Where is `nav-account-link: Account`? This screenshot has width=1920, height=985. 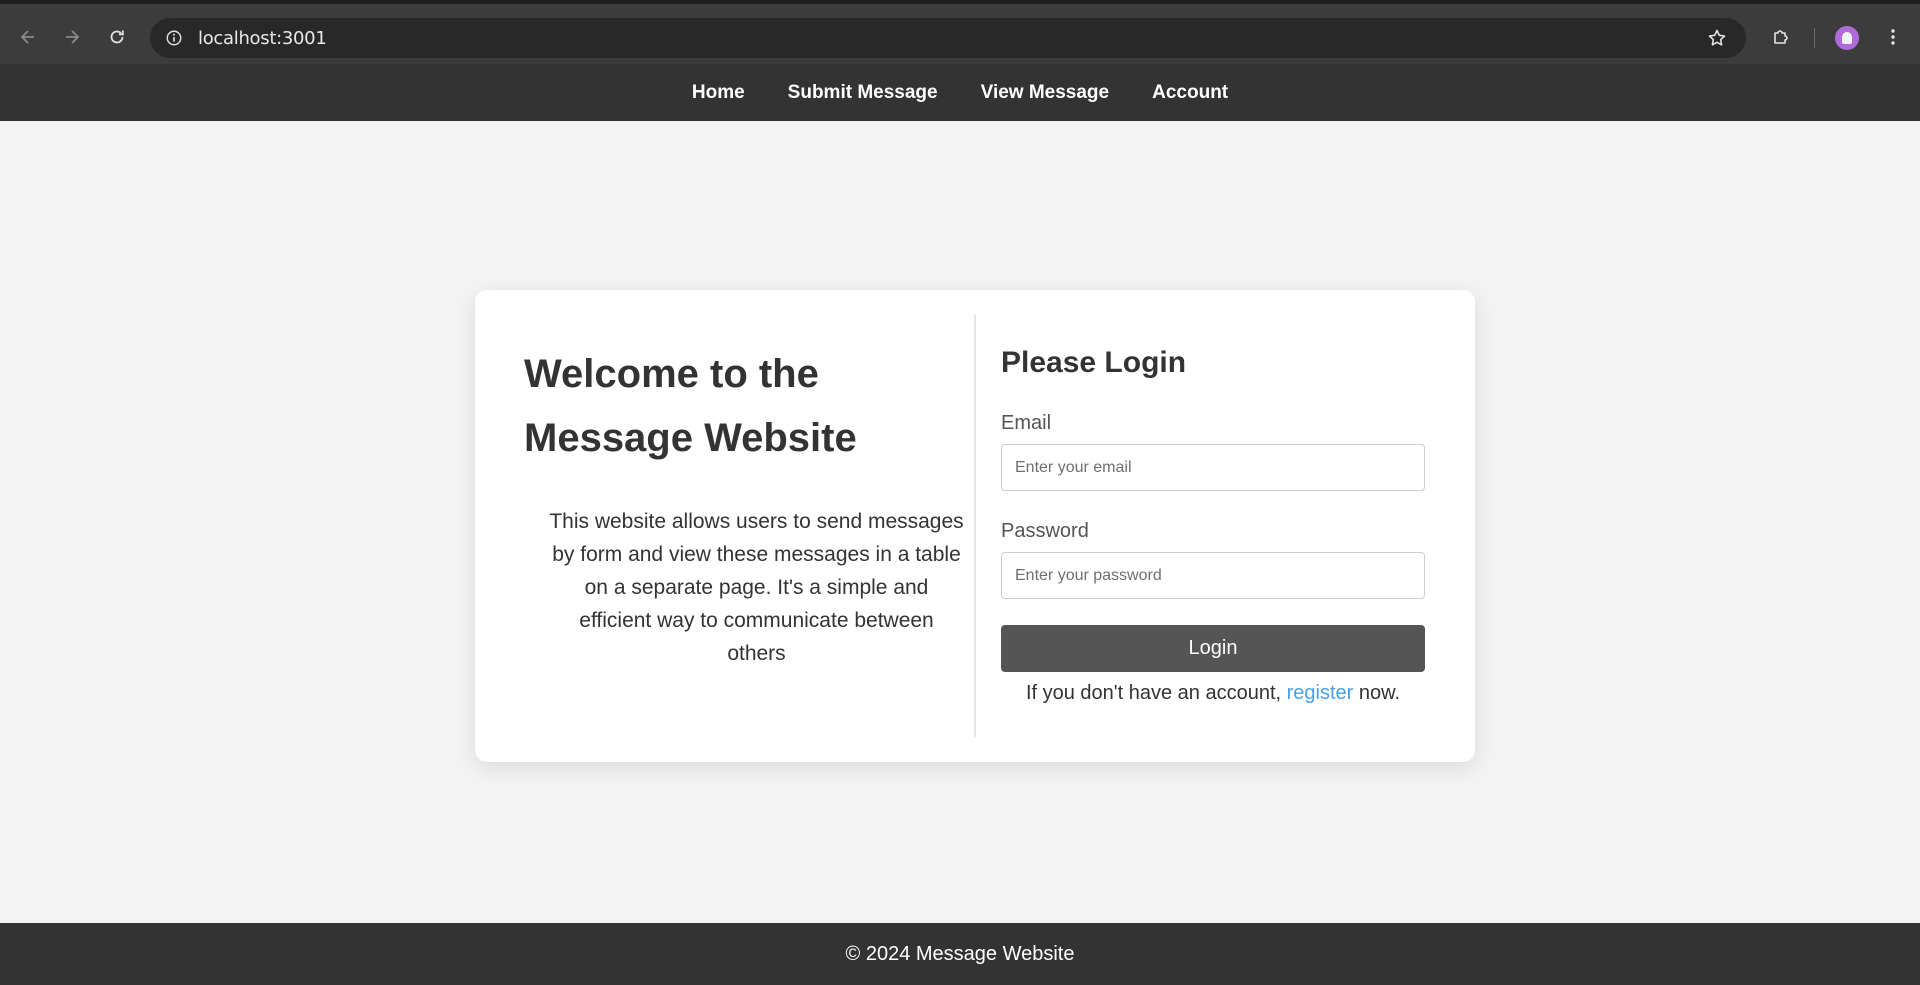 nav-account-link: Account is located at coordinates (1190, 93).